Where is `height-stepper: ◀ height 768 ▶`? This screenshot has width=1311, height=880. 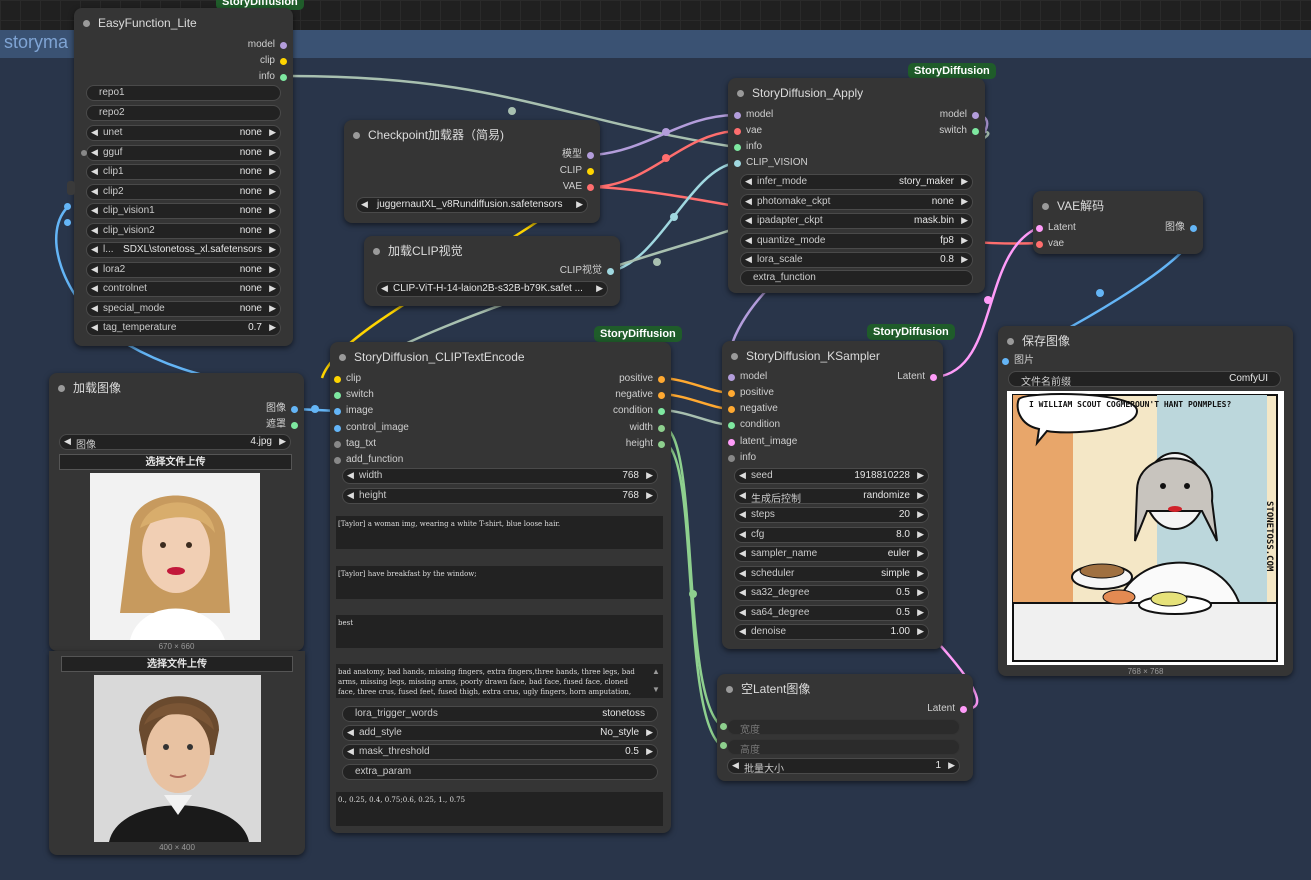
height-stepper: ◀ height 768 ▶ is located at coordinates (500, 496).